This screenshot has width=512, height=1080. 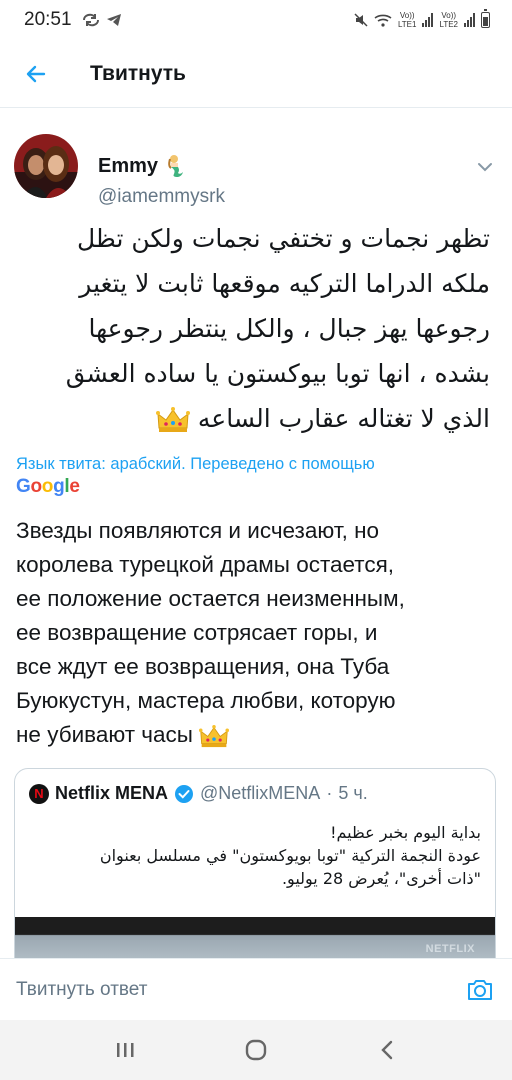 I want to click on quoted-author-name: Netflix MENA, so click(x=112, y=793).